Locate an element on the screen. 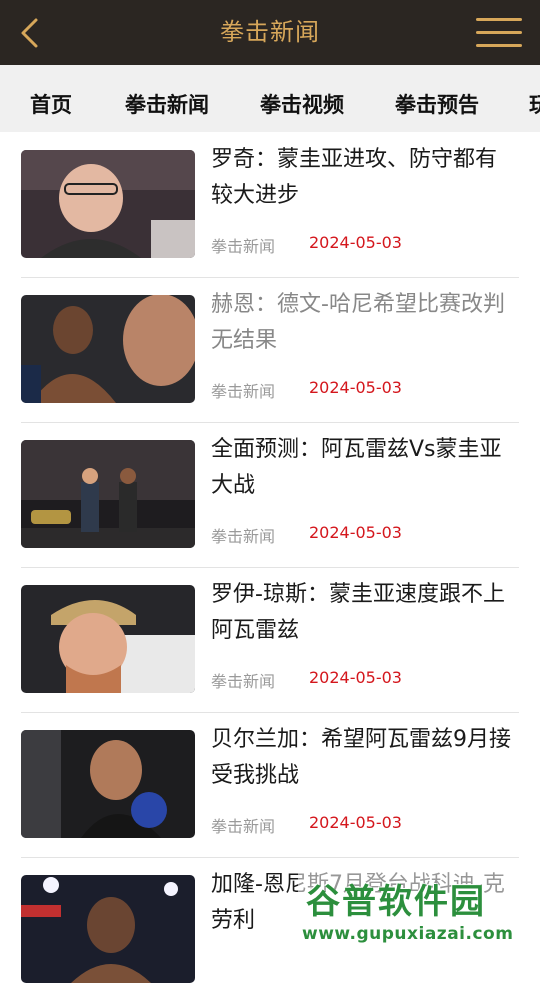 This screenshot has width=540, height=1002. watermark-url: www.gupuxiazai.com is located at coordinates (408, 934).